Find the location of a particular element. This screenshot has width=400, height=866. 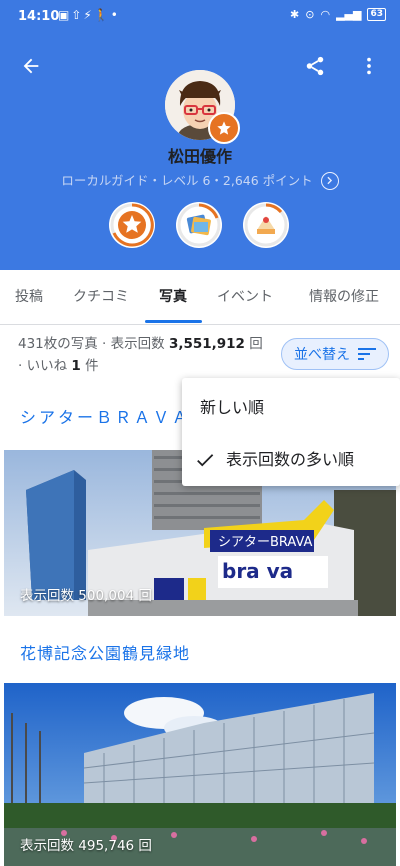

share-icon is located at coordinates (315, 66).